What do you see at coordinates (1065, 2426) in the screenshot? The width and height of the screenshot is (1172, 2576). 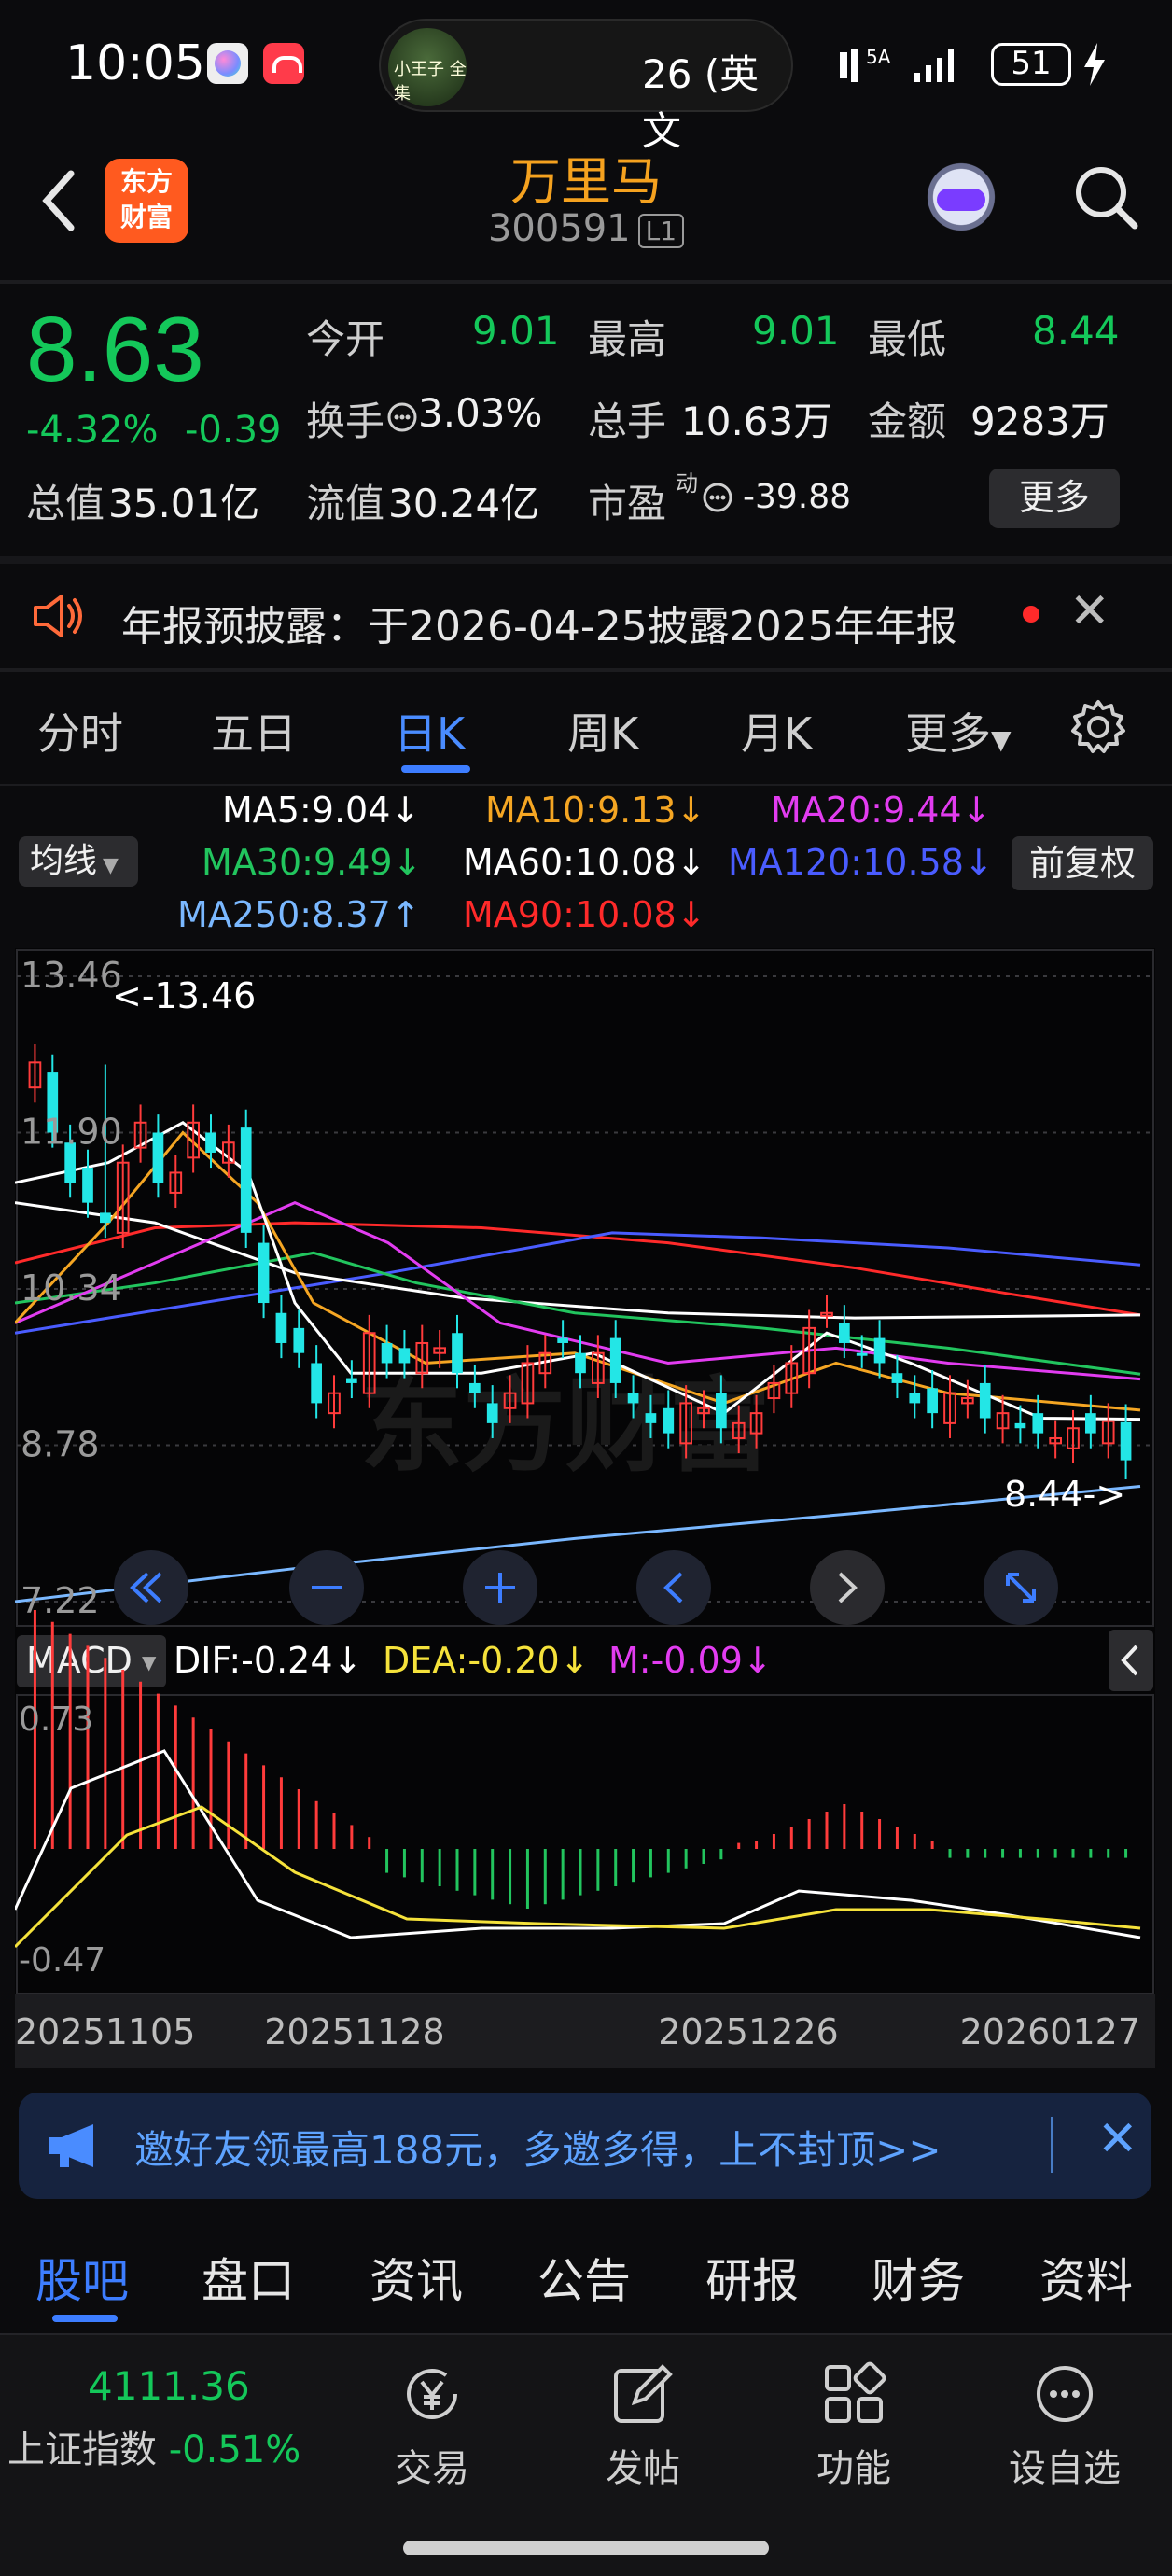 I see `nav-add-watchlist: 设自选` at bounding box center [1065, 2426].